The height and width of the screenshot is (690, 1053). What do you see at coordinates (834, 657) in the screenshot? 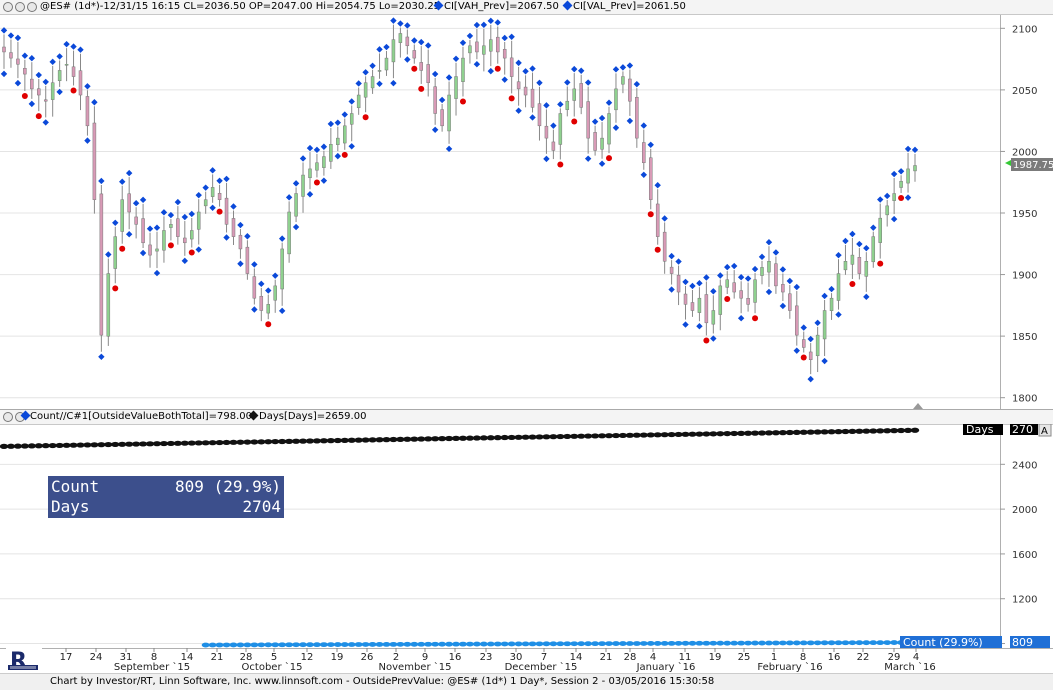
I see `date-tick-label: 16` at bounding box center [834, 657].